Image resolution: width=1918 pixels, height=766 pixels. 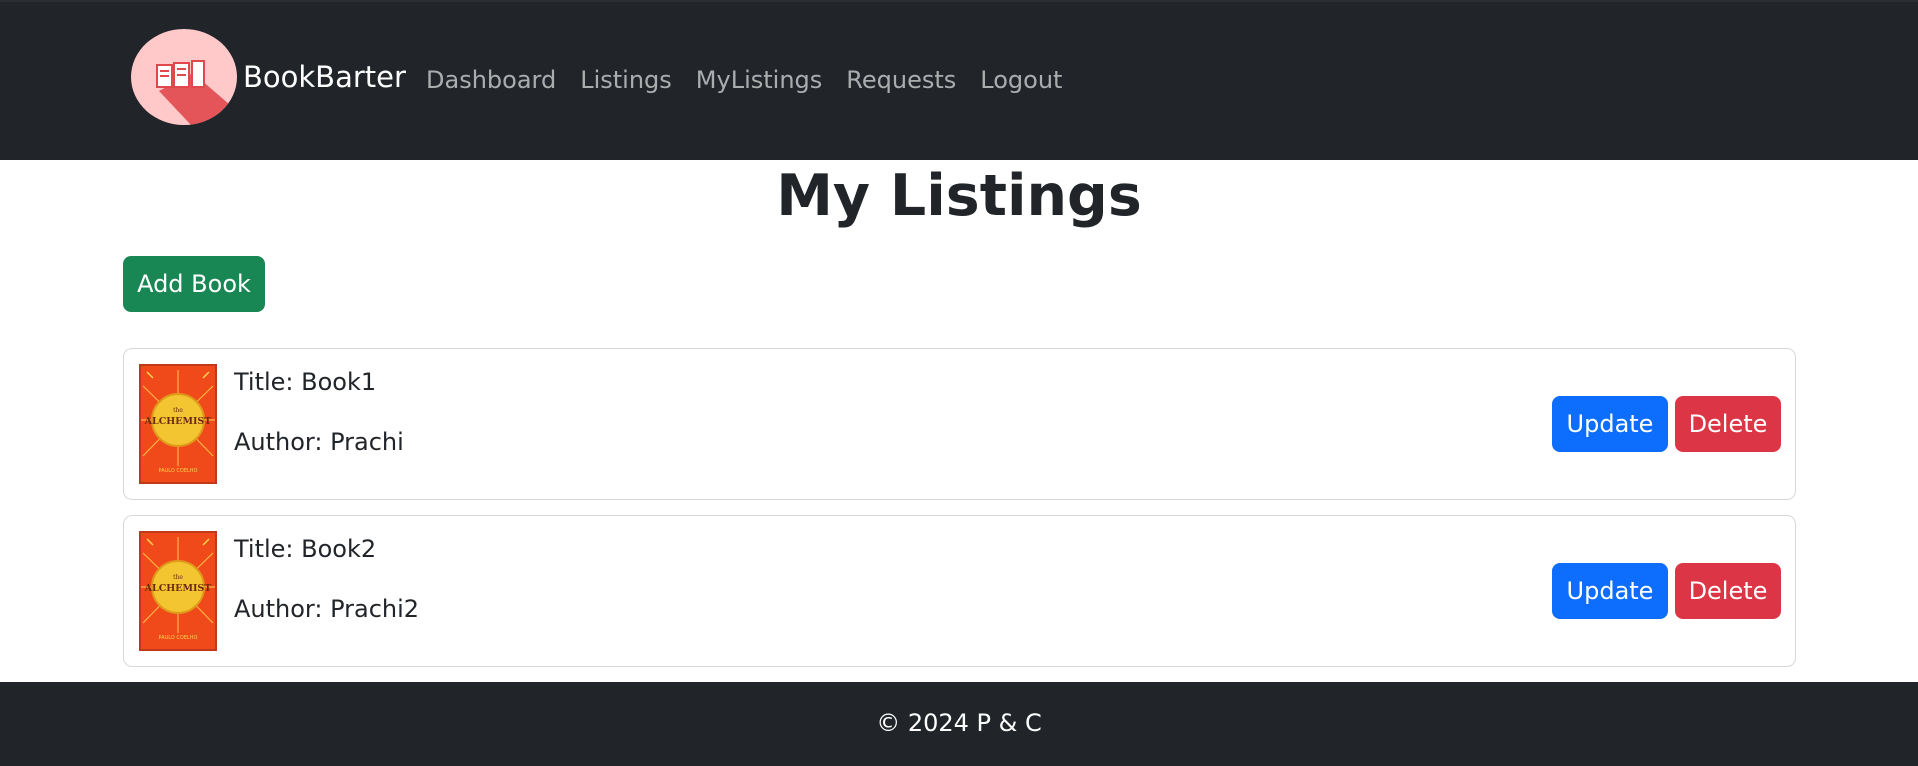 I want to click on book-title: Title: Book1, so click(x=305, y=382).